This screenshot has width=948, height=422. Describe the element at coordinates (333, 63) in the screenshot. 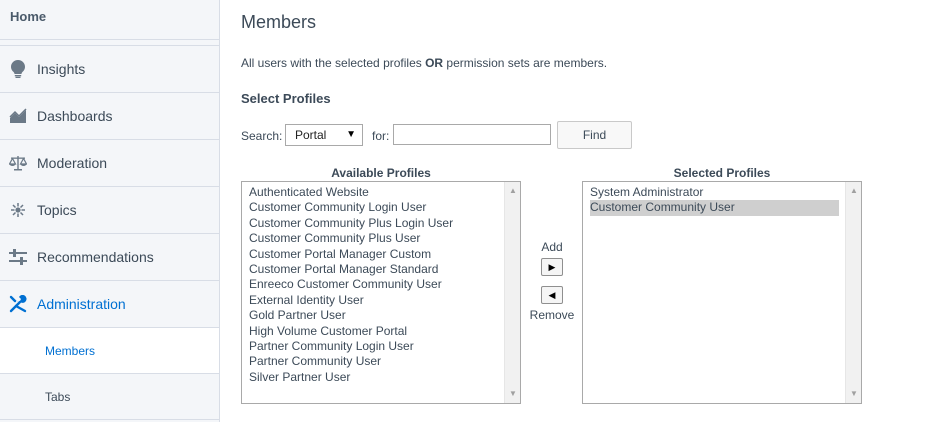

I see `description-text: All users with the selected profiles` at that location.